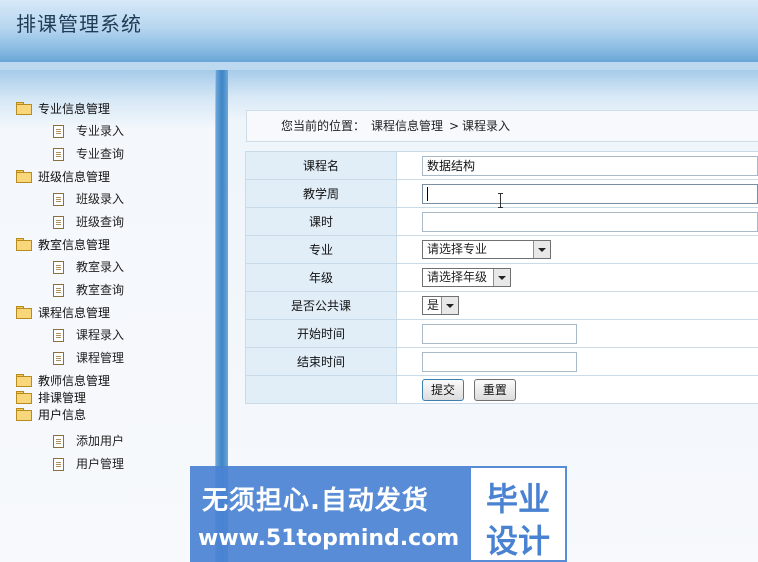 The image size is (758, 562). What do you see at coordinates (107, 358) in the screenshot?
I see `sidebar-item-course-manage: 课程管理` at bounding box center [107, 358].